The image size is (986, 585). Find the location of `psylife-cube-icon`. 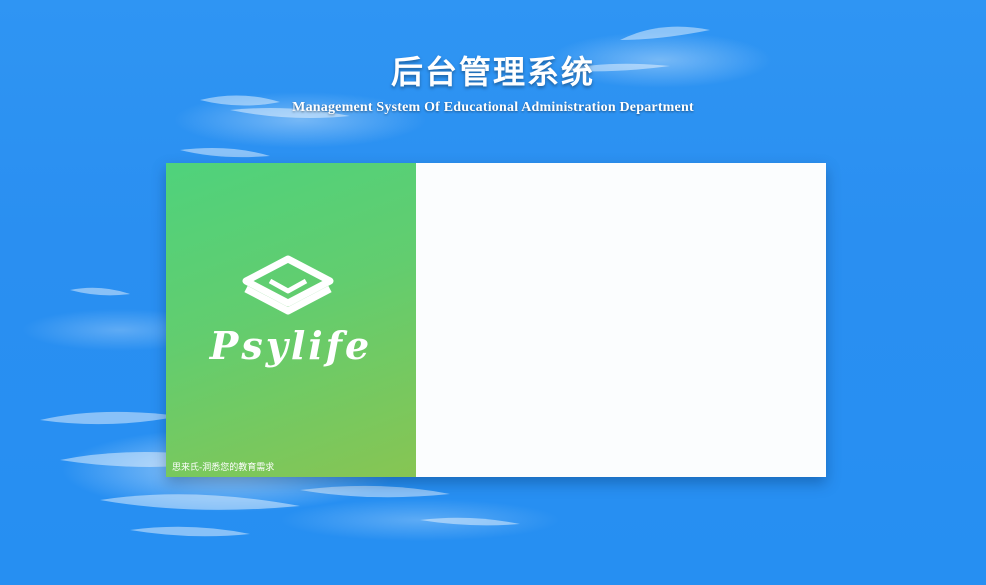

psylife-cube-icon is located at coordinates (288, 285).